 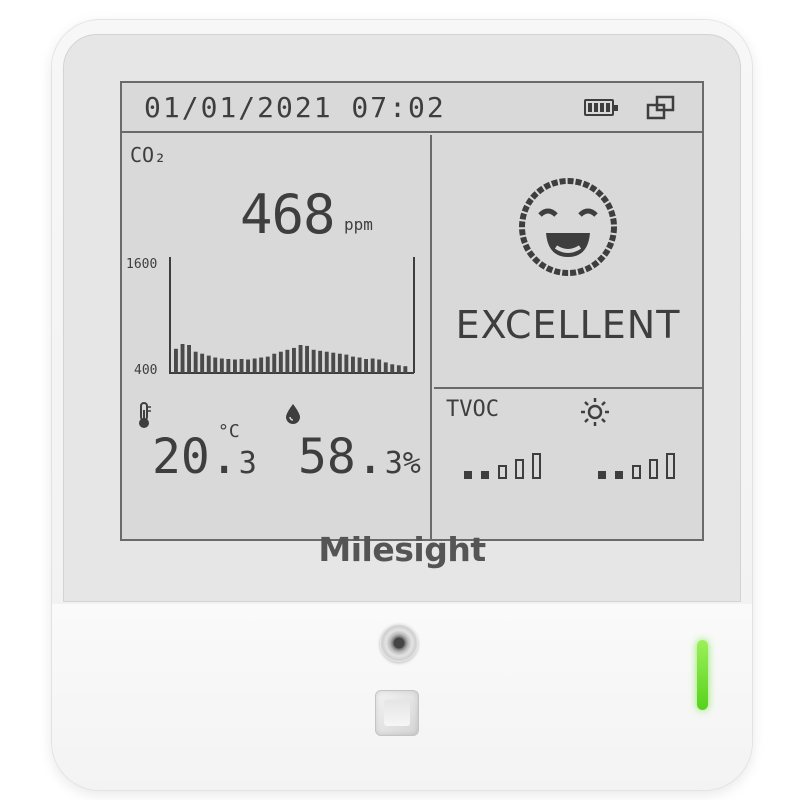 I want to click on light-sensor, so click(x=399, y=643).